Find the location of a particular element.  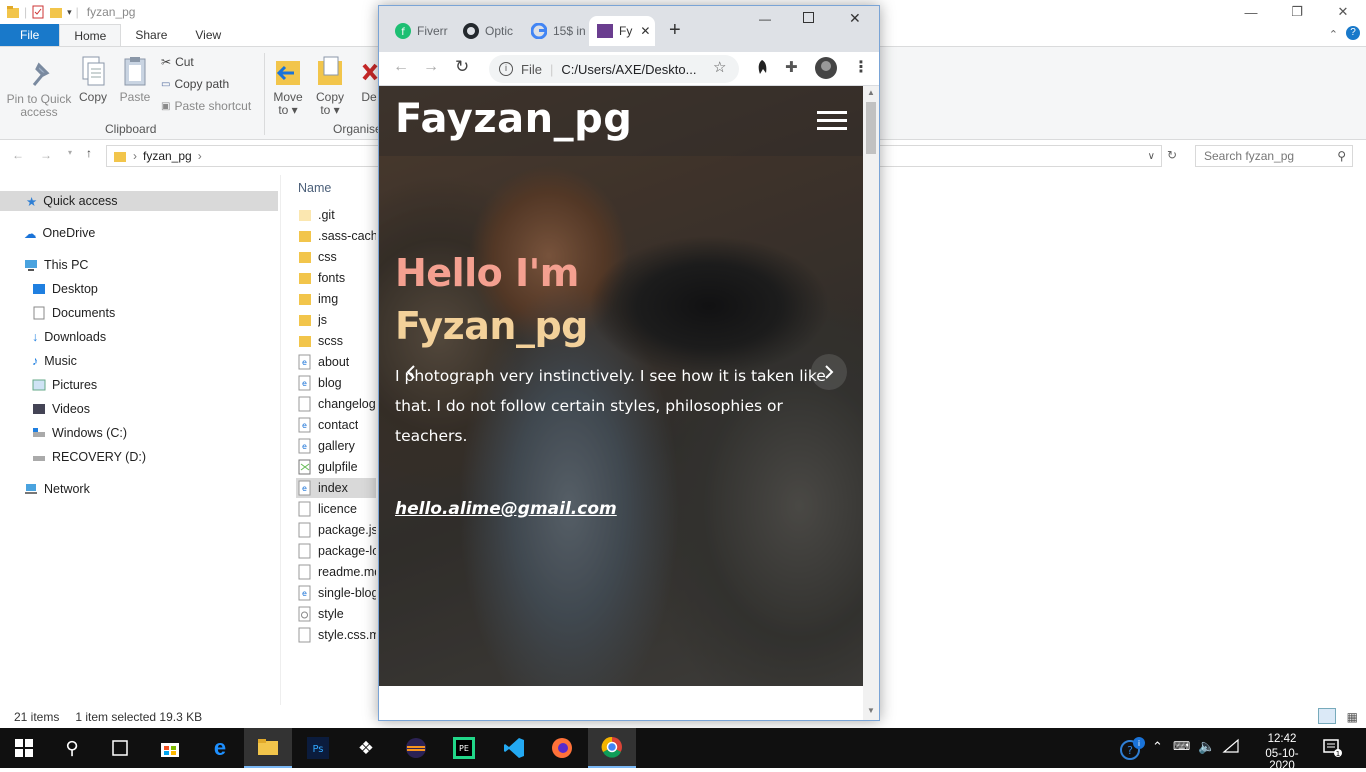

new-folder-icon is located at coordinates (56, 12).